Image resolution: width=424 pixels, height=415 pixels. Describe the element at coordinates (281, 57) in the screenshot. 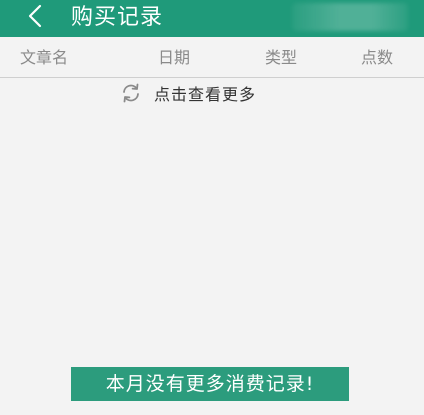

I see `column-header-type: 类型` at that location.